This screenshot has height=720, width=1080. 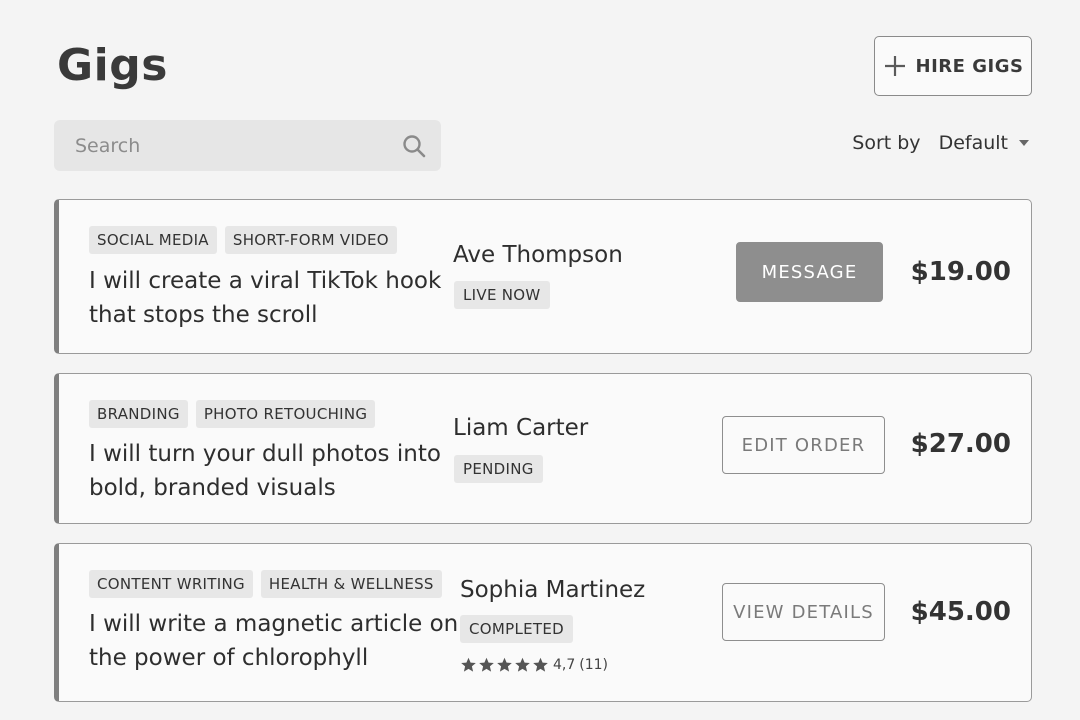 I want to click on seller-name: Ave Thompson, so click(x=538, y=255).